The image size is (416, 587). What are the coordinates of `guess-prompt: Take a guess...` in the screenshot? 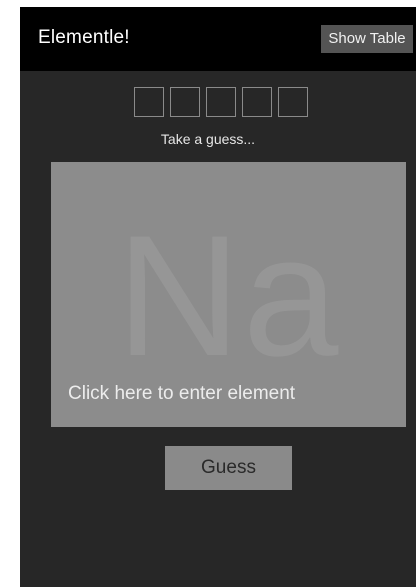 It's located at (208, 139).